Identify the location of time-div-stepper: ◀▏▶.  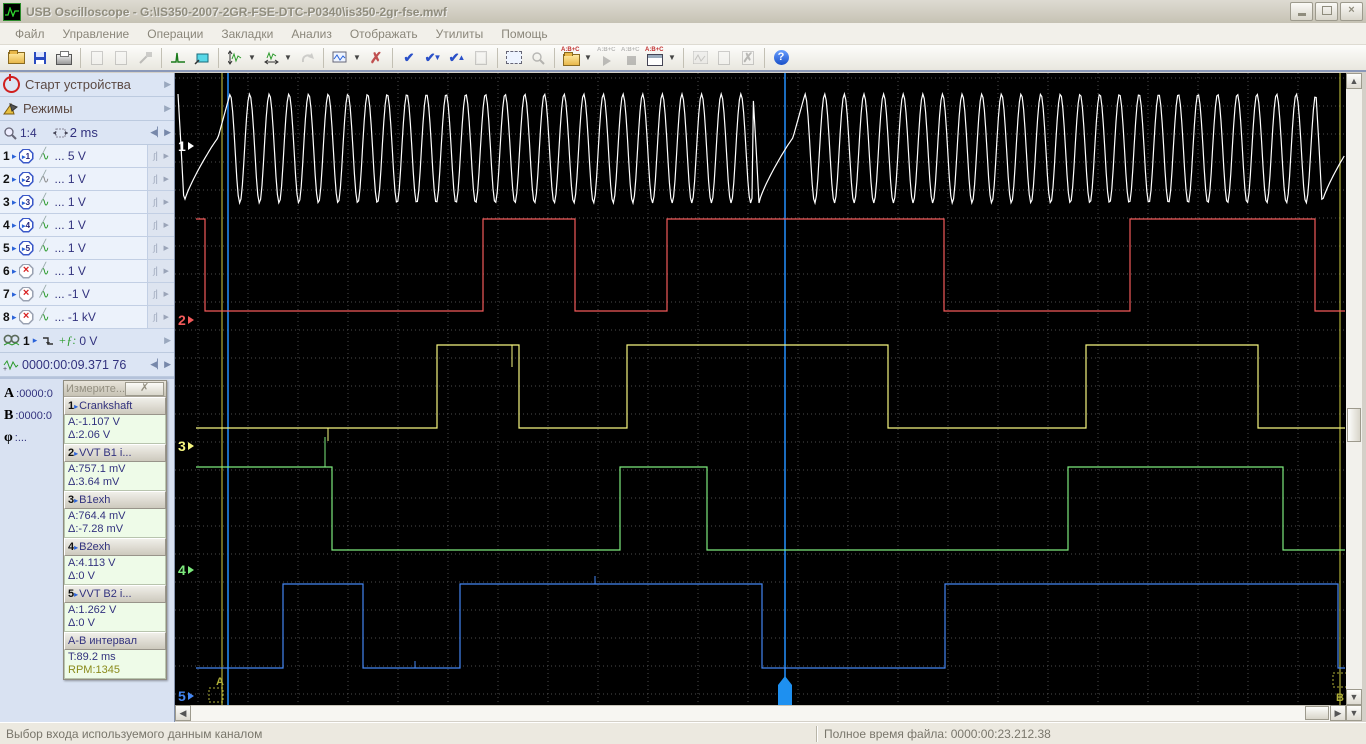
(160, 132).